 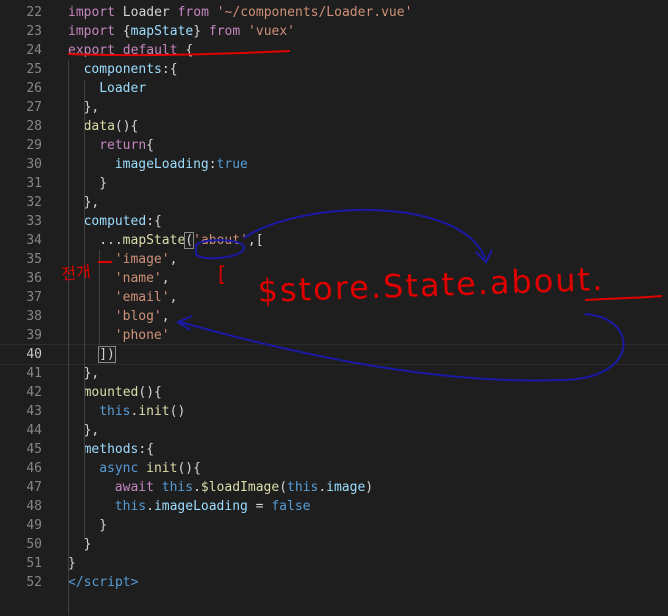 I want to click on code-line: 51}, so click(x=334, y=563).